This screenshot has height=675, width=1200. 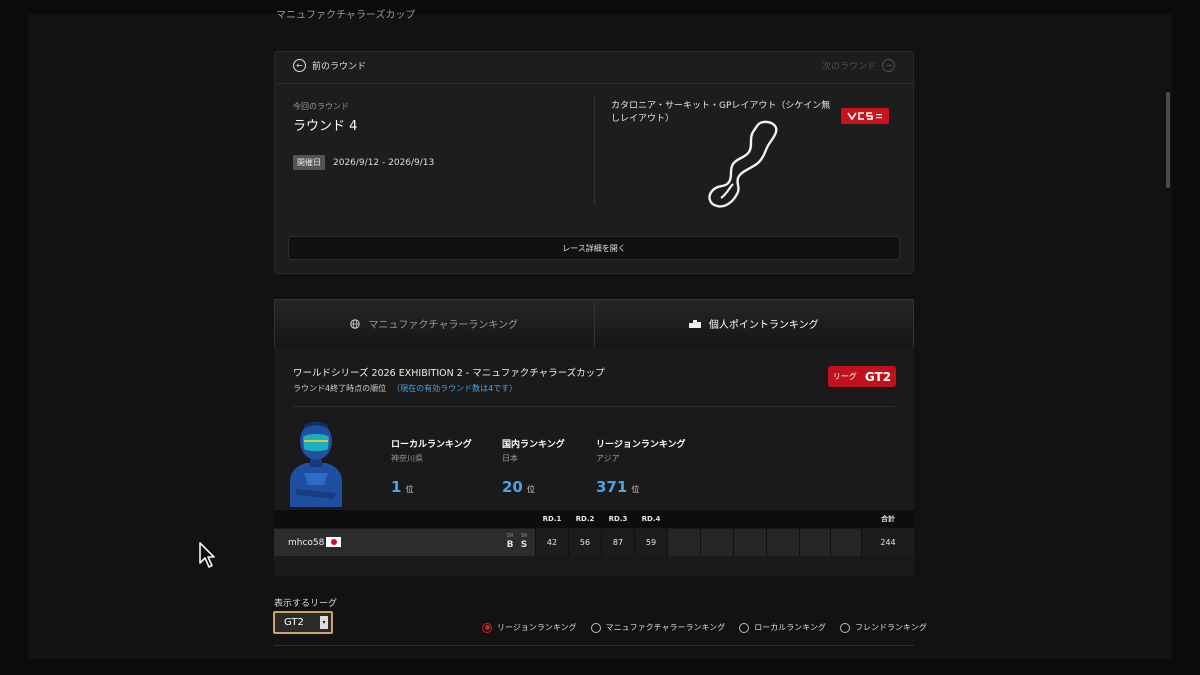 What do you see at coordinates (585, 519) in the screenshot?
I see `column-header: RD.2` at bounding box center [585, 519].